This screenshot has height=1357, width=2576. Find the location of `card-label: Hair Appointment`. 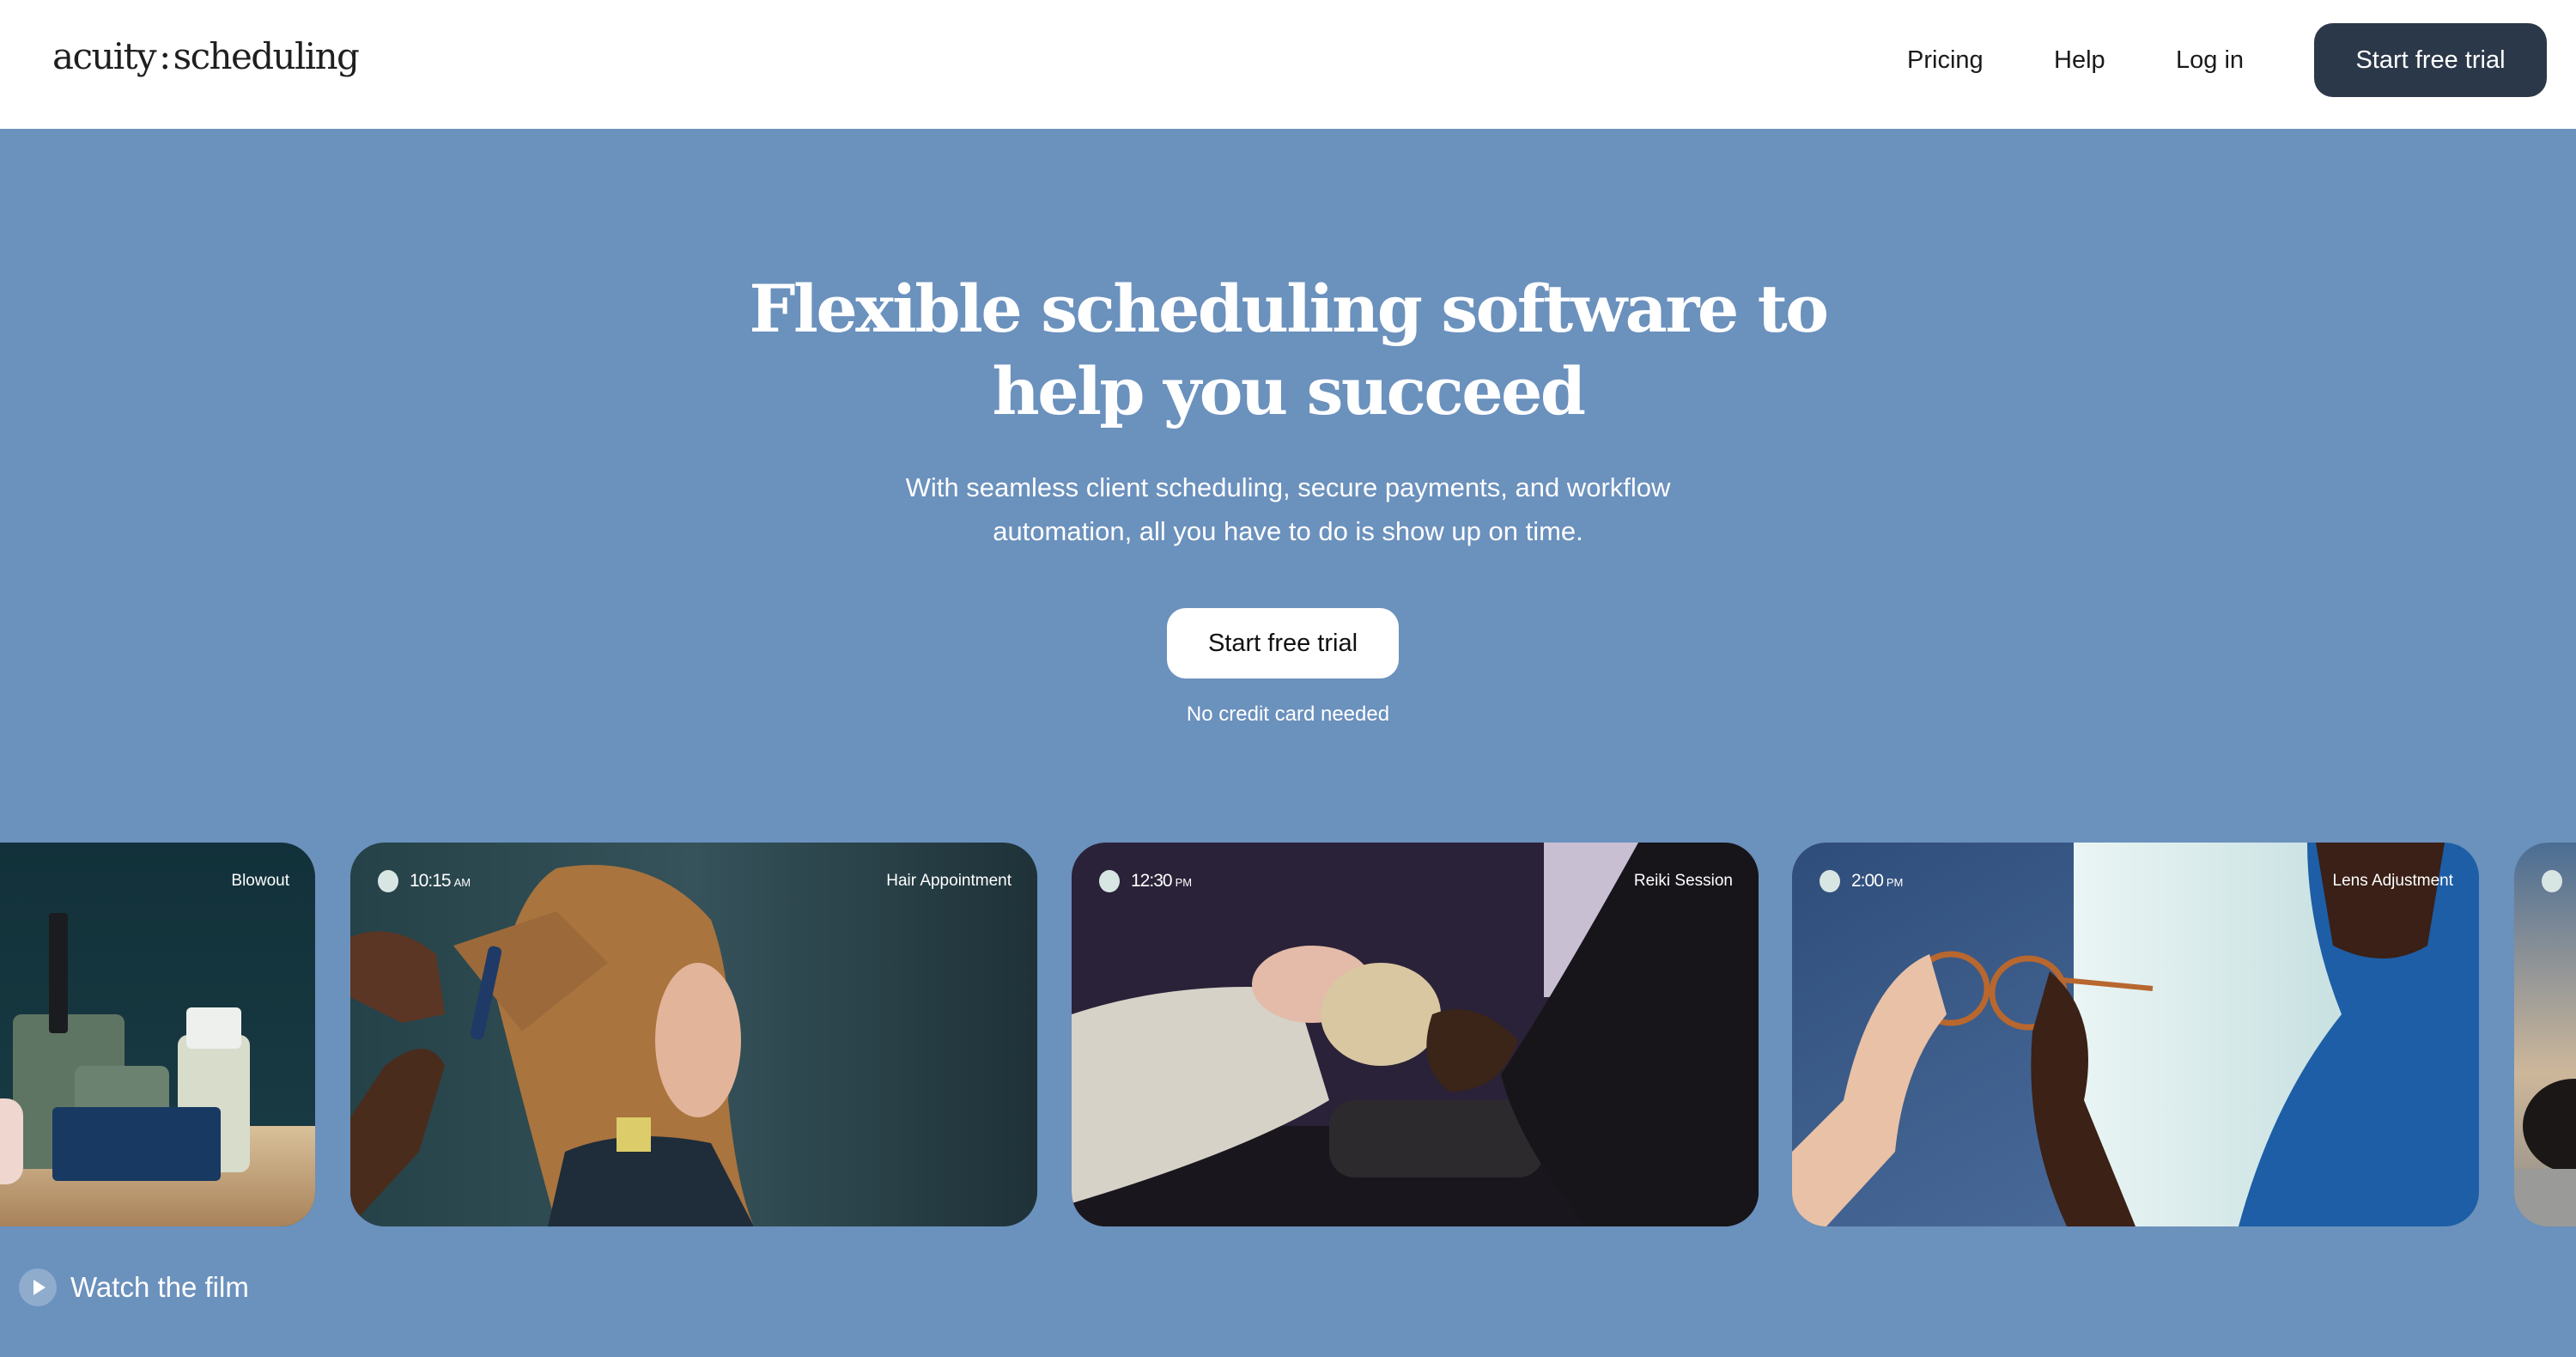

card-label: Hair Appointment is located at coordinates (949, 881).